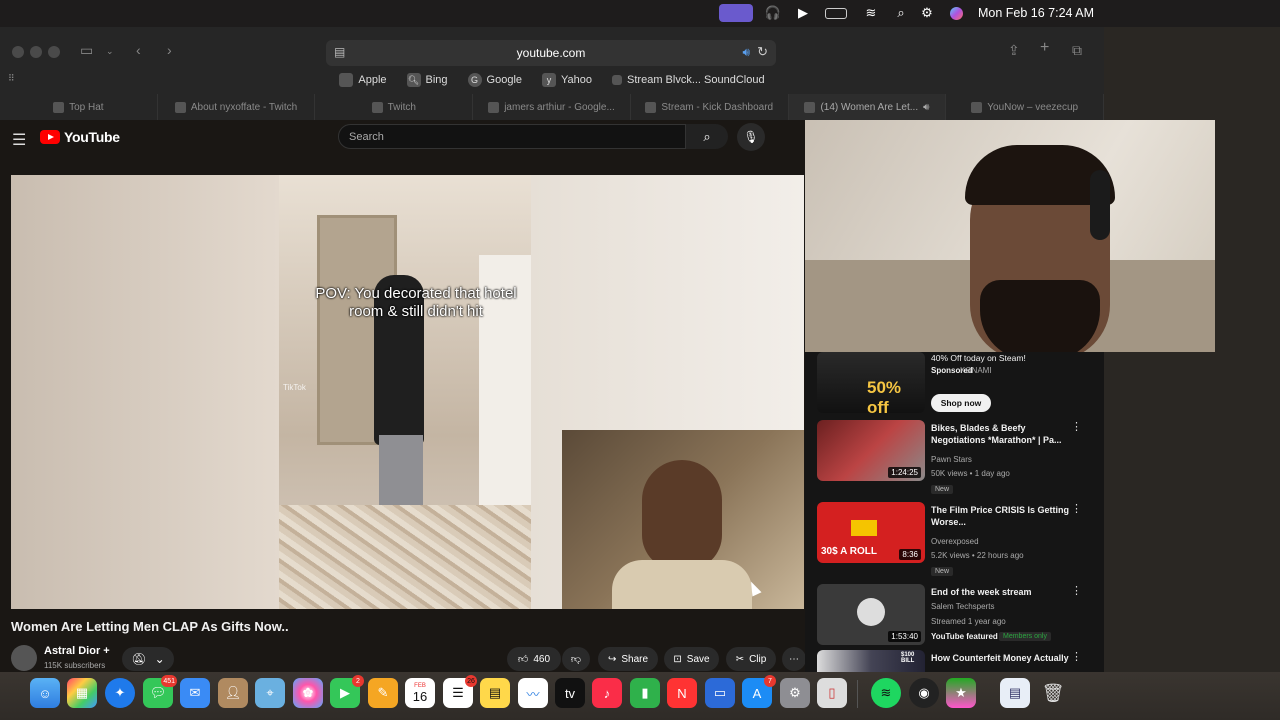  Describe the element at coordinates (691, 659) in the screenshot. I see `save-button: ⊡ Save` at that location.